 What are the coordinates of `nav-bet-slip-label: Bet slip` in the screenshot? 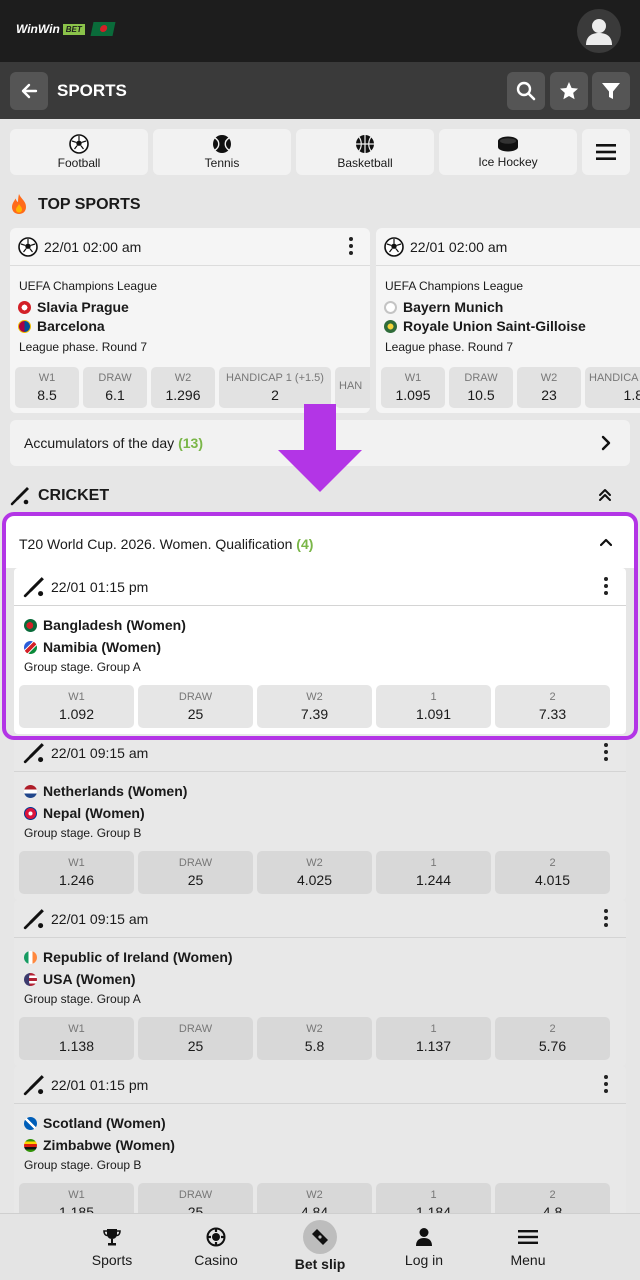 It's located at (320, 1264).